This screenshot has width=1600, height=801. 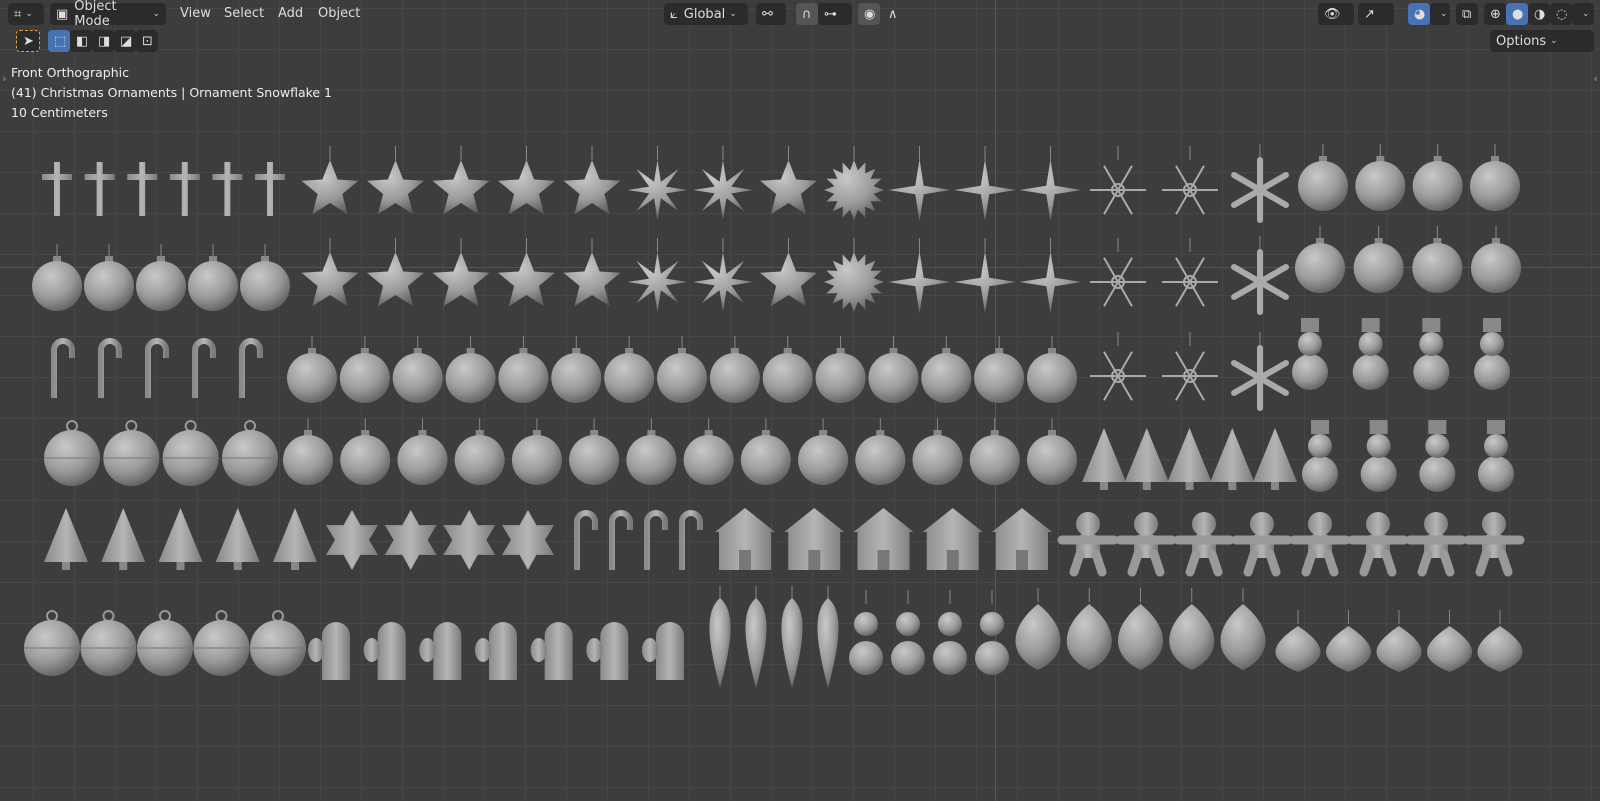 What do you see at coordinates (195, 13) in the screenshot?
I see `menu-view: View` at bounding box center [195, 13].